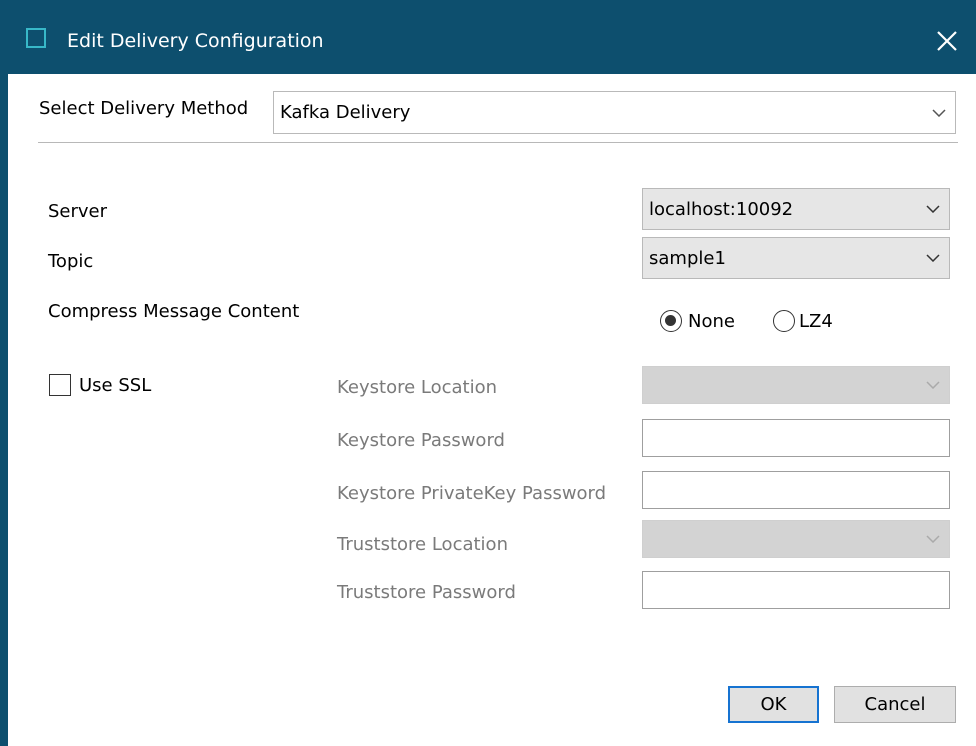 The width and height of the screenshot is (976, 746). I want to click on topic-label: Topic, so click(71, 261).